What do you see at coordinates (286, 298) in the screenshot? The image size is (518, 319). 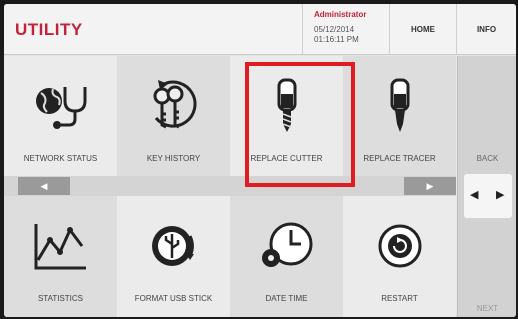 I see `tile-label: DATE TIME` at bounding box center [286, 298].